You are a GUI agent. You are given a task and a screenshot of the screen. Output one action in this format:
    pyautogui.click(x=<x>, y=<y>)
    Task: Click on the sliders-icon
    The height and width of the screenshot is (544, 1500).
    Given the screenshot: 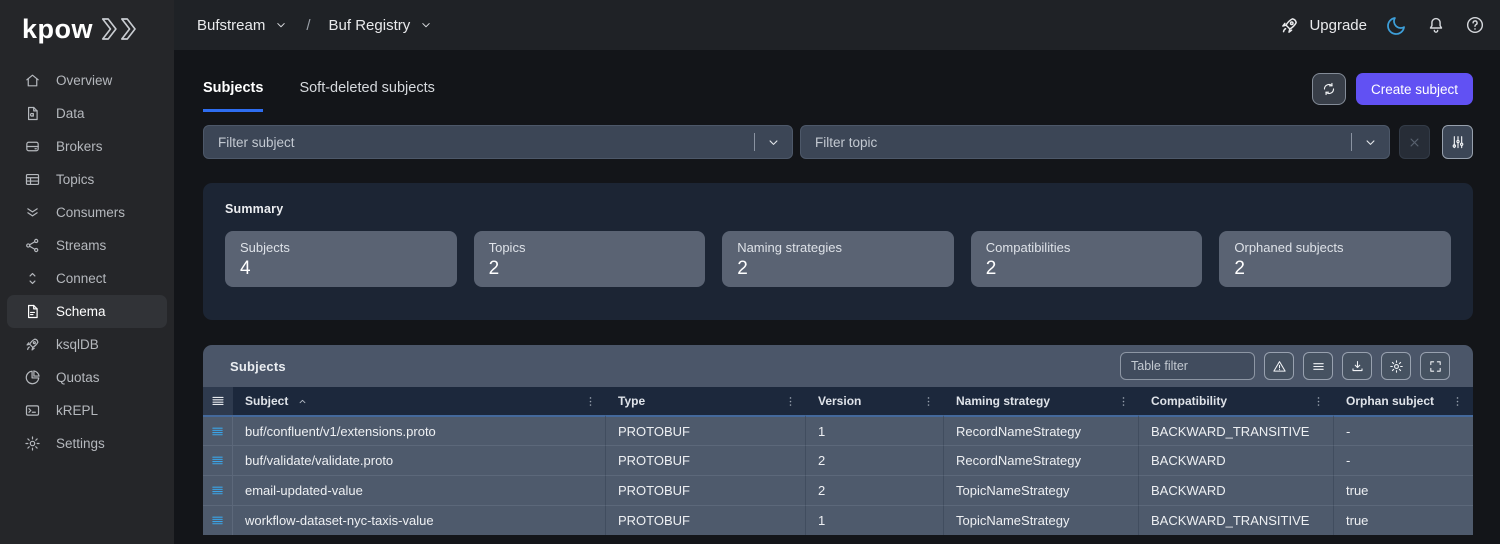 What is the action you would take?
    pyautogui.click(x=1458, y=142)
    